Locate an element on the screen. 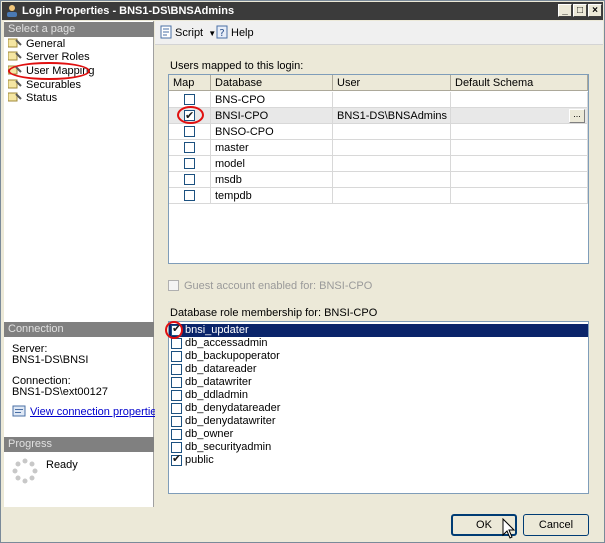  role-name: db_ddladmin is located at coordinates (216, 395).